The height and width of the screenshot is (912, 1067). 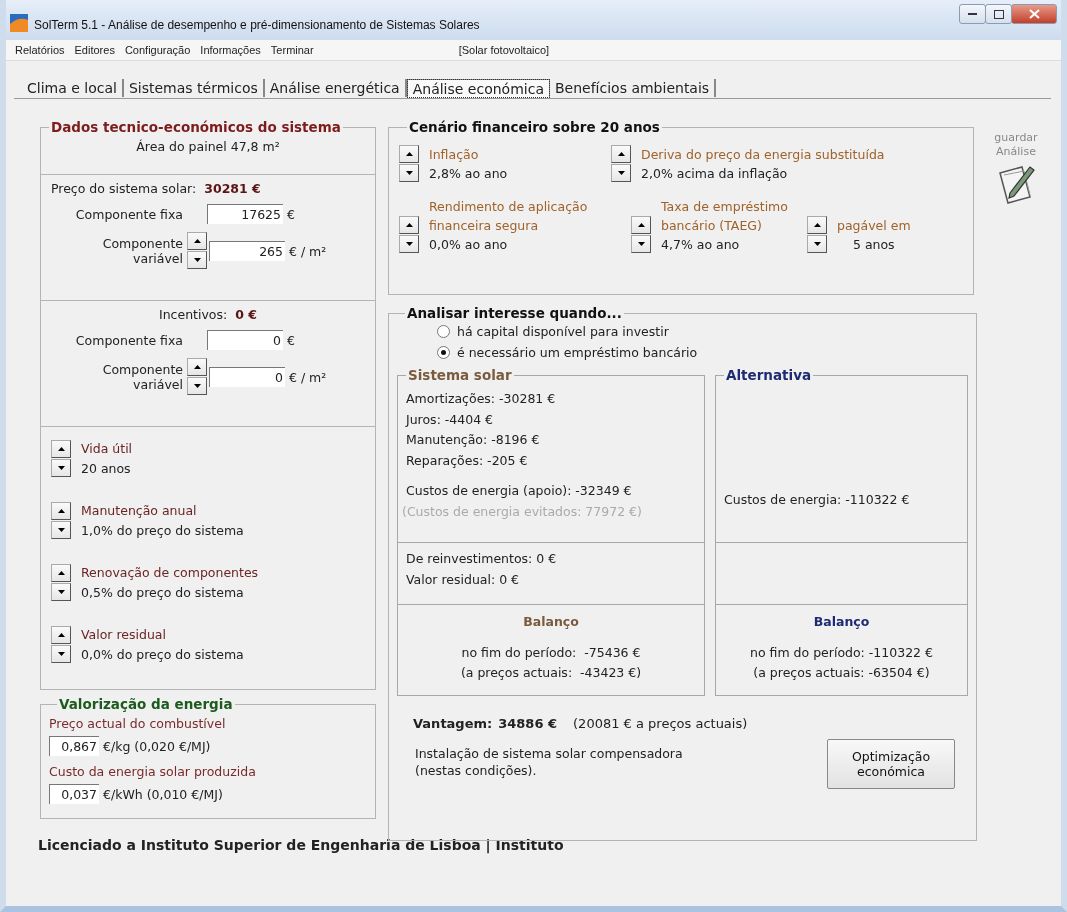 What do you see at coordinates (232, 188) in the screenshot?
I see `total-value: 30281 €` at bounding box center [232, 188].